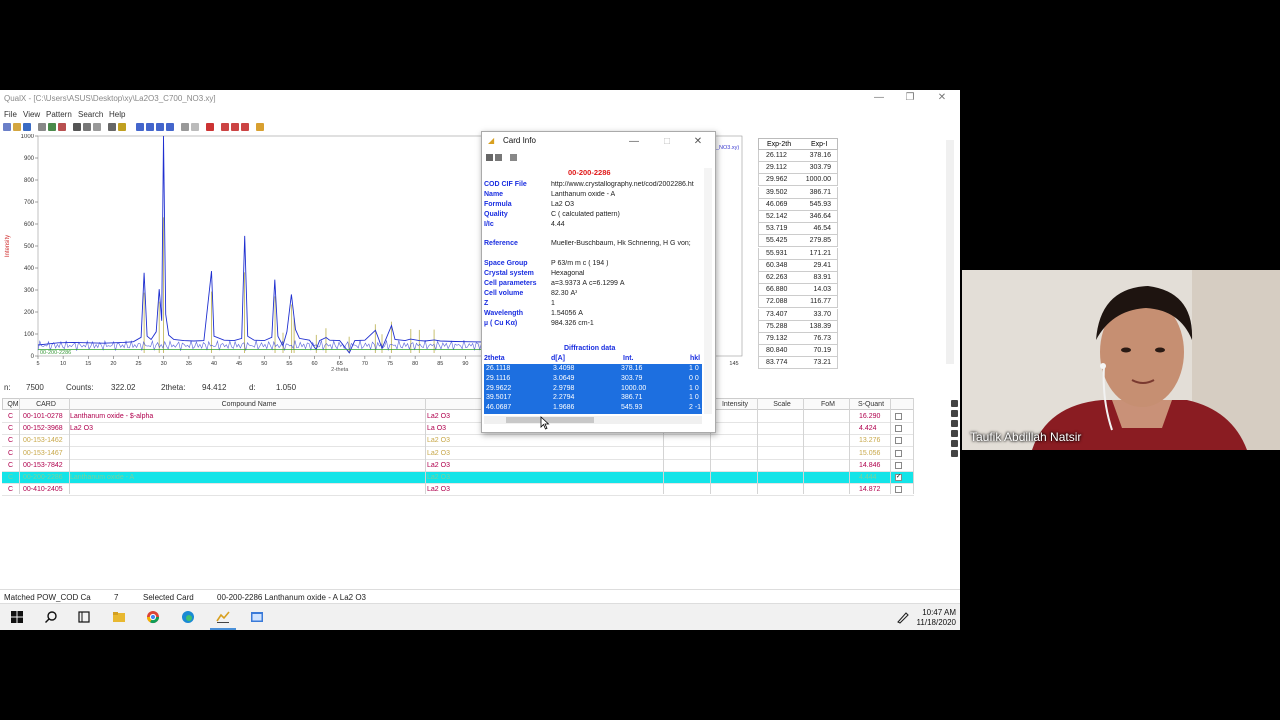 The height and width of the screenshot is (720, 1280). I want to click on exp-row: 29.112 303.79, so click(798, 168).